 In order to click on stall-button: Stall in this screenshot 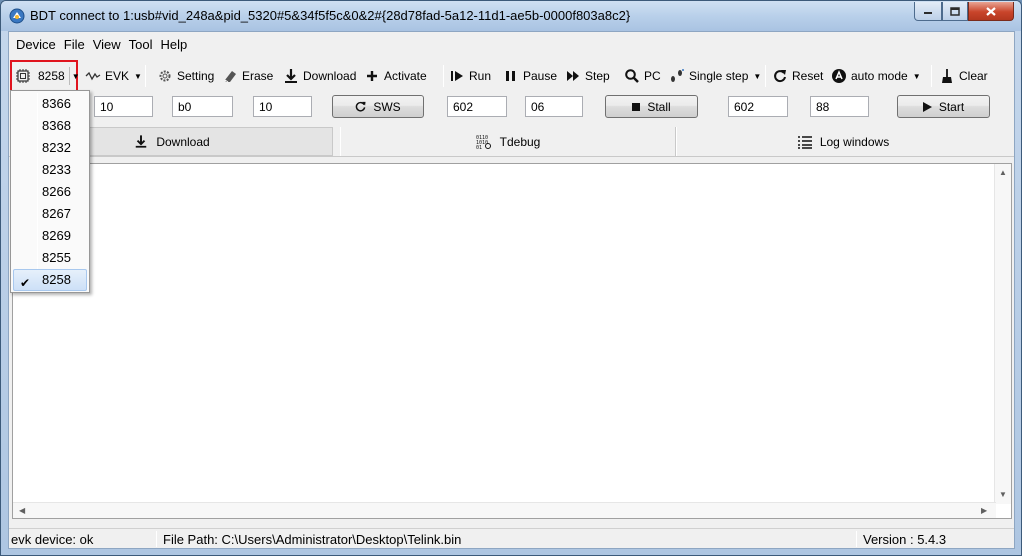, I will do `click(651, 106)`.